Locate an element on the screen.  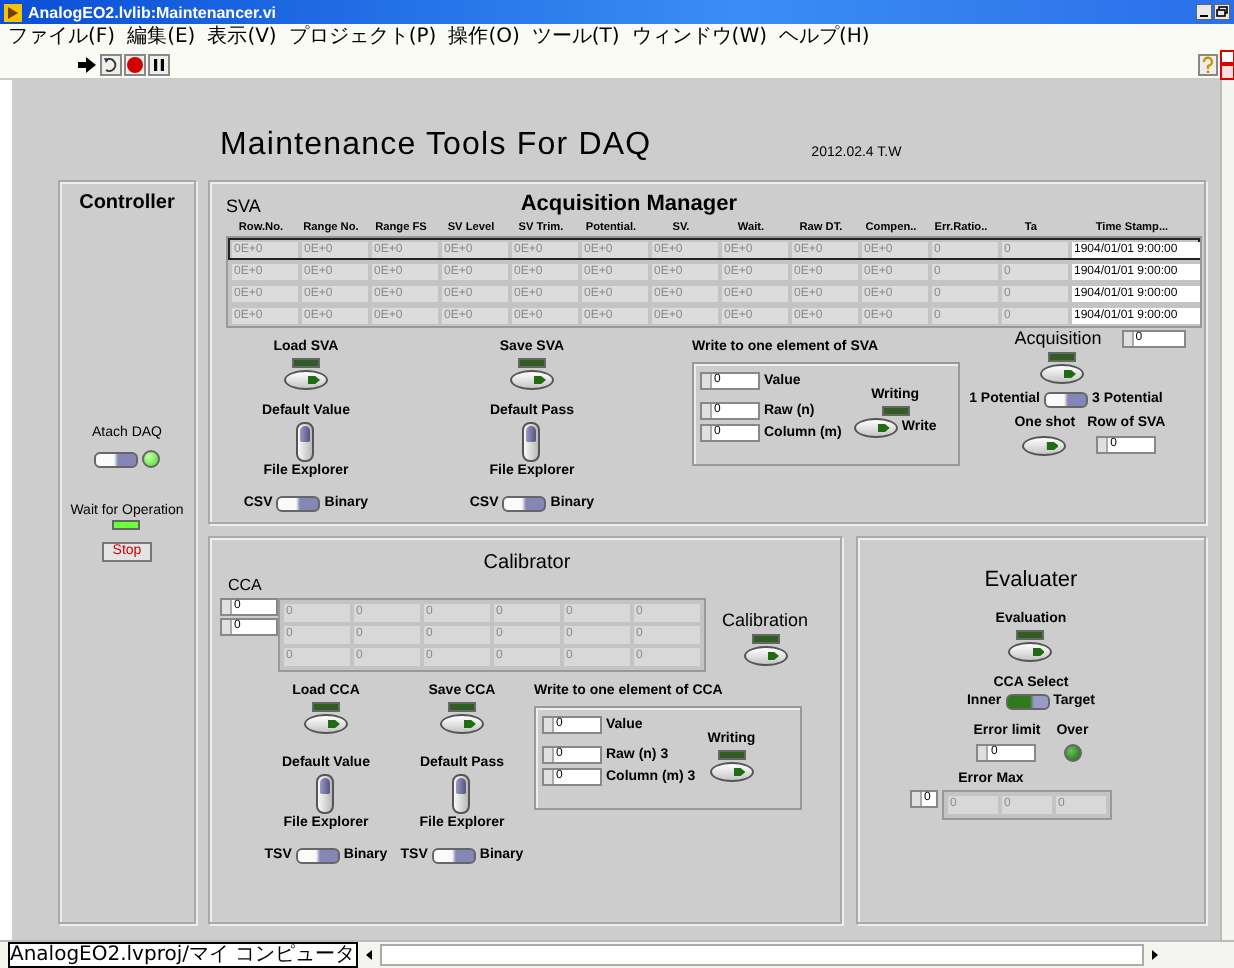
run-arrow-icon is located at coordinates (87, 64).